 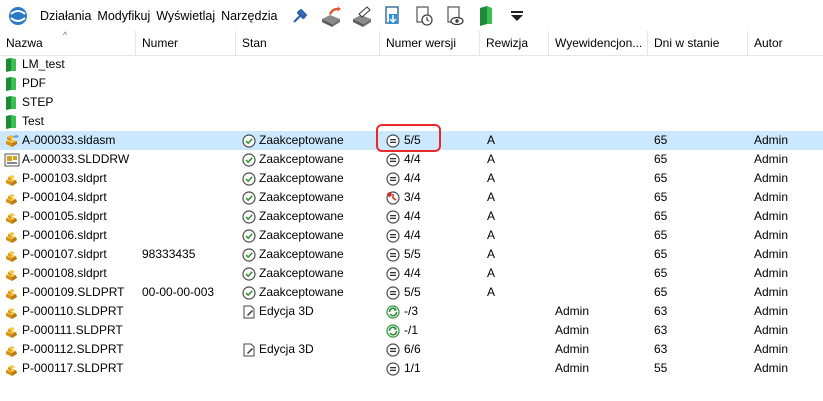 What do you see at coordinates (69, 121) in the screenshot?
I see `cell-name: Test` at bounding box center [69, 121].